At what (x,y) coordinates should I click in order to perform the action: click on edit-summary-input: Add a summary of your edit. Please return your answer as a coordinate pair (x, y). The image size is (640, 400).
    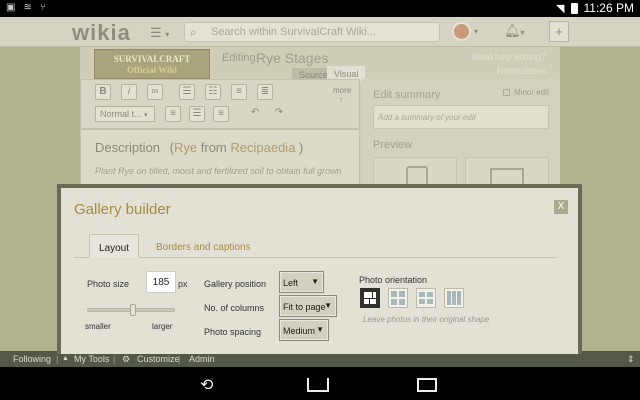
    Looking at the image, I should click on (461, 117).